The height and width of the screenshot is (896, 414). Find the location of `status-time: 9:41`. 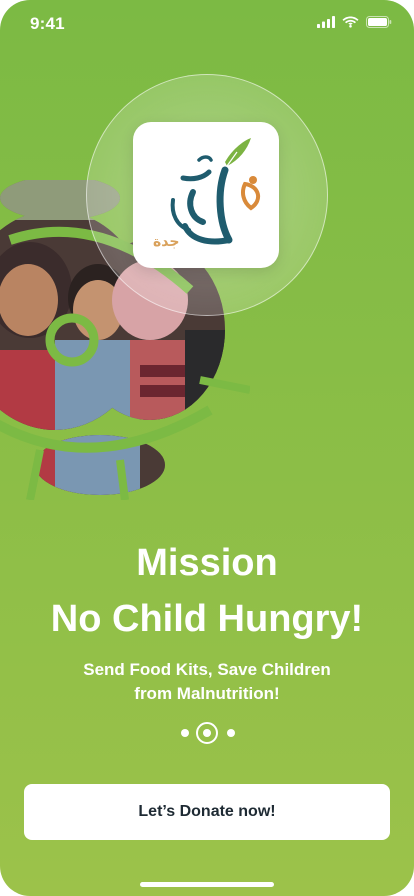

status-time: 9:41 is located at coordinates (47, 23).